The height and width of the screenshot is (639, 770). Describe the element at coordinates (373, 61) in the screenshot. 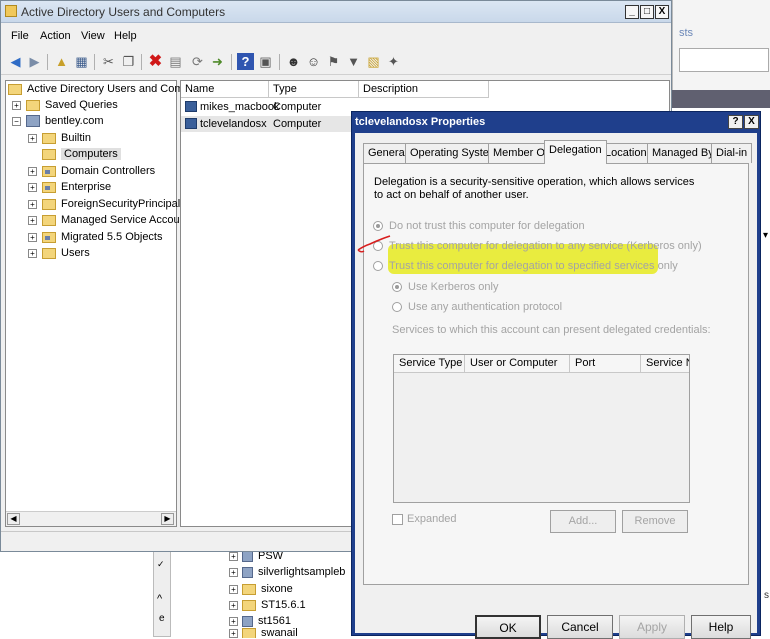

I see `ou-icon: ▧` at that location.